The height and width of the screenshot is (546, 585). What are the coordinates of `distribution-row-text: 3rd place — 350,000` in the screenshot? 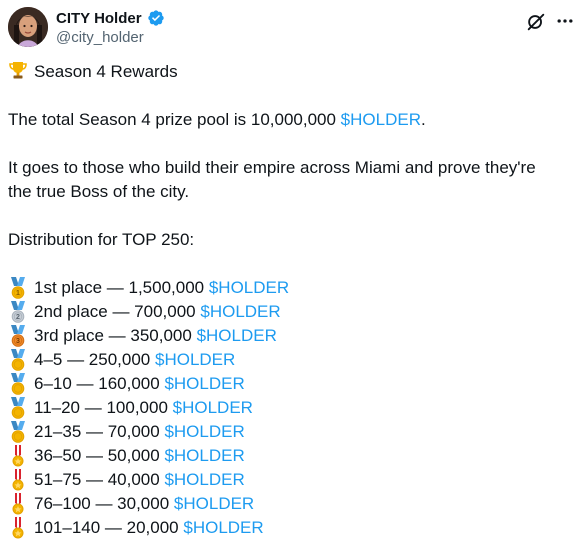 It's located at (115, 335).